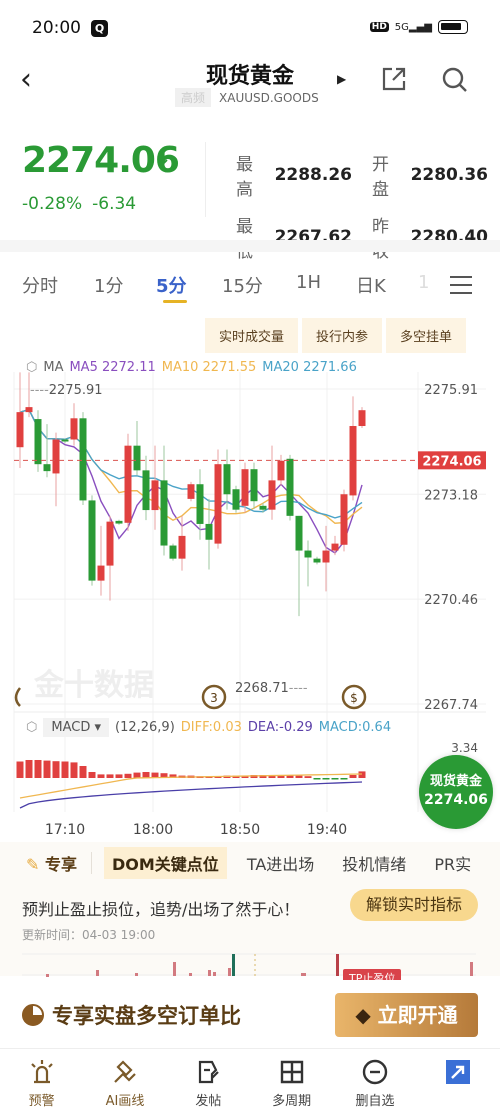 Image resolution: width=500 pixels, height=1117 pixels. I want to click on bottom-nav: 预警 AI画线 发帖 多周期 删自选, so click(250, 1084).